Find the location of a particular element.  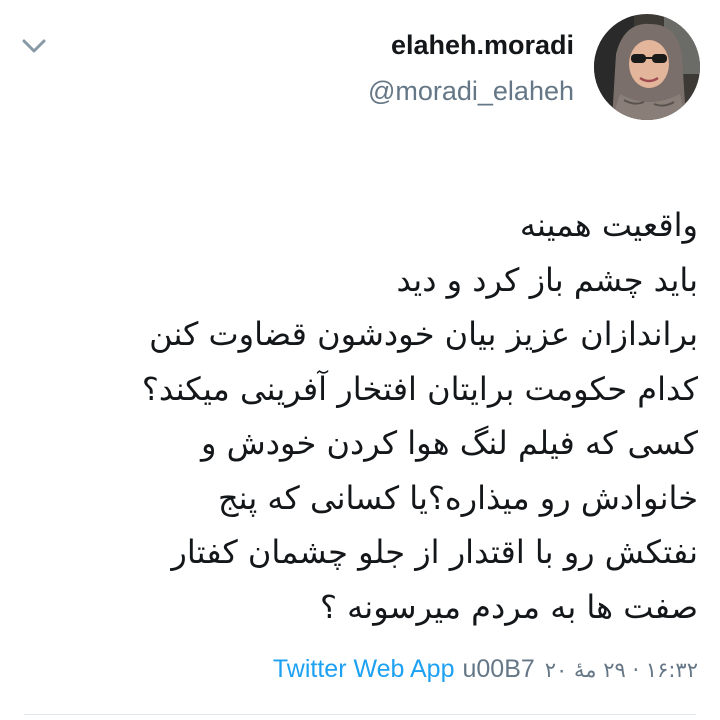

user-names: elaheh.moradi @moradi_elaheh is located at coordinates (471, 67).